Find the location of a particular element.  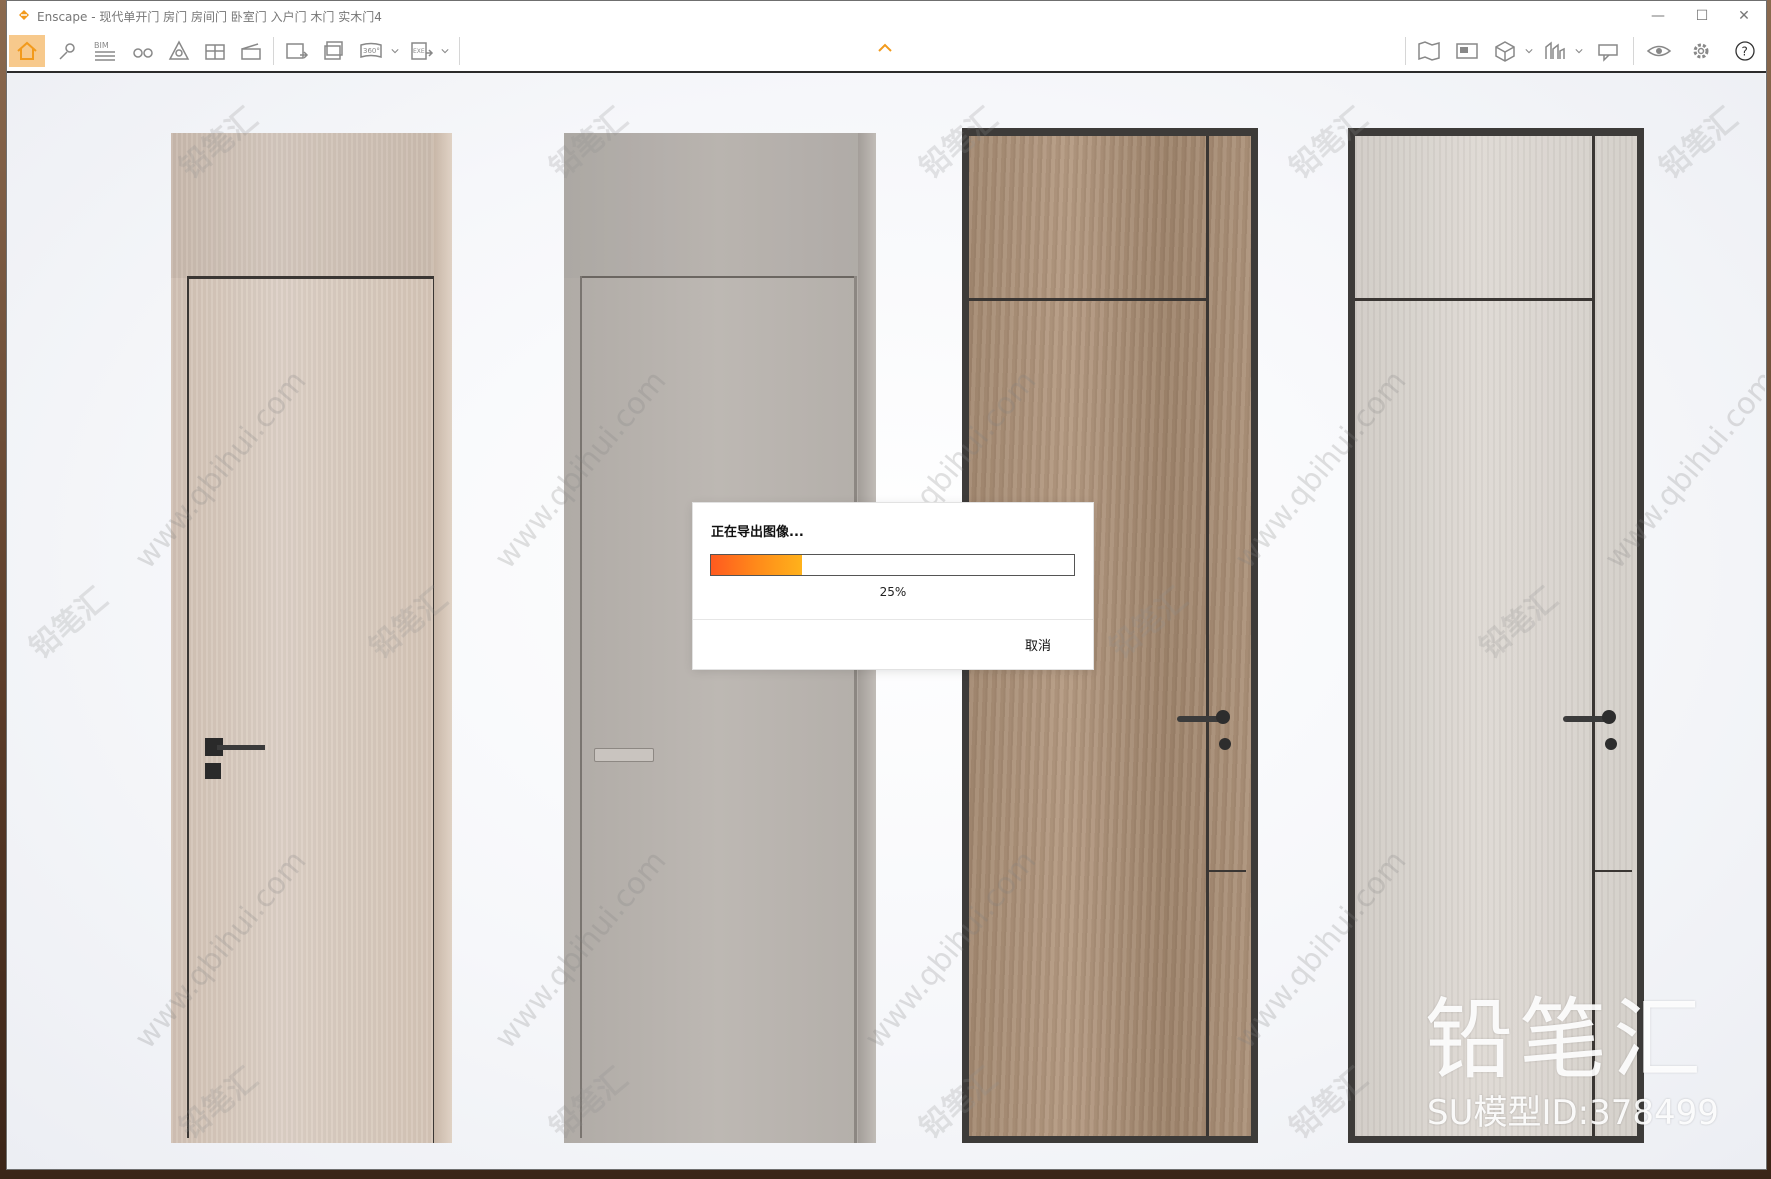

svg-text: EXE is located at coordinates (419, 51).